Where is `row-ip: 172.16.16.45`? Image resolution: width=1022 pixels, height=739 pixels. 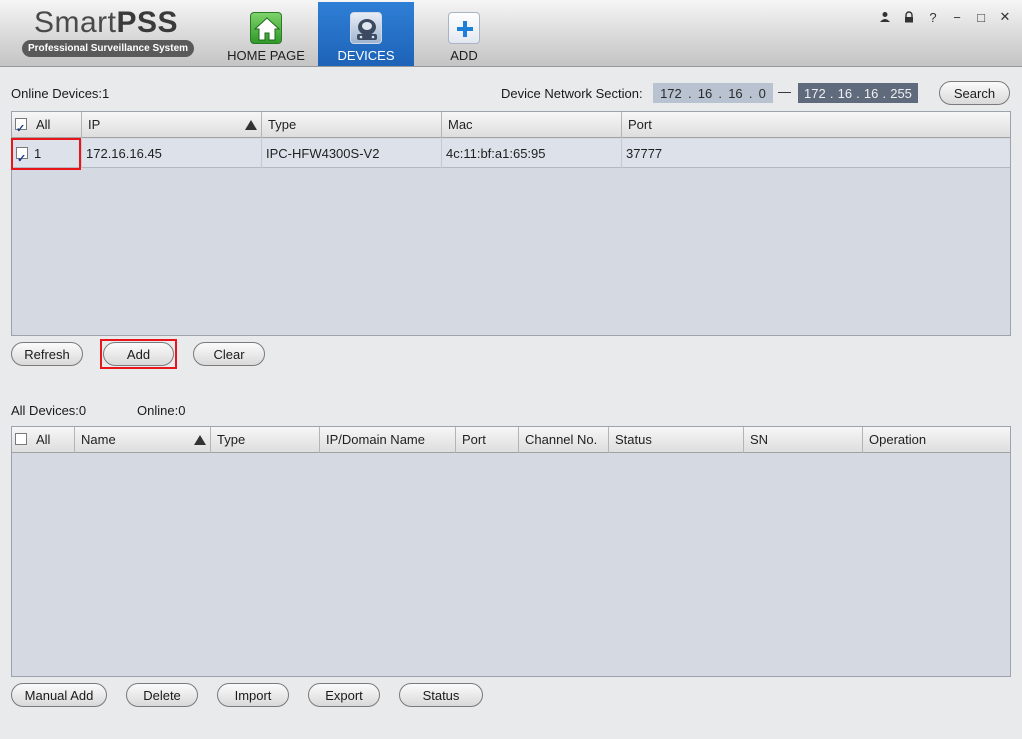
row-ip: 172.16.16.45 is located at coordinates (172, 153).